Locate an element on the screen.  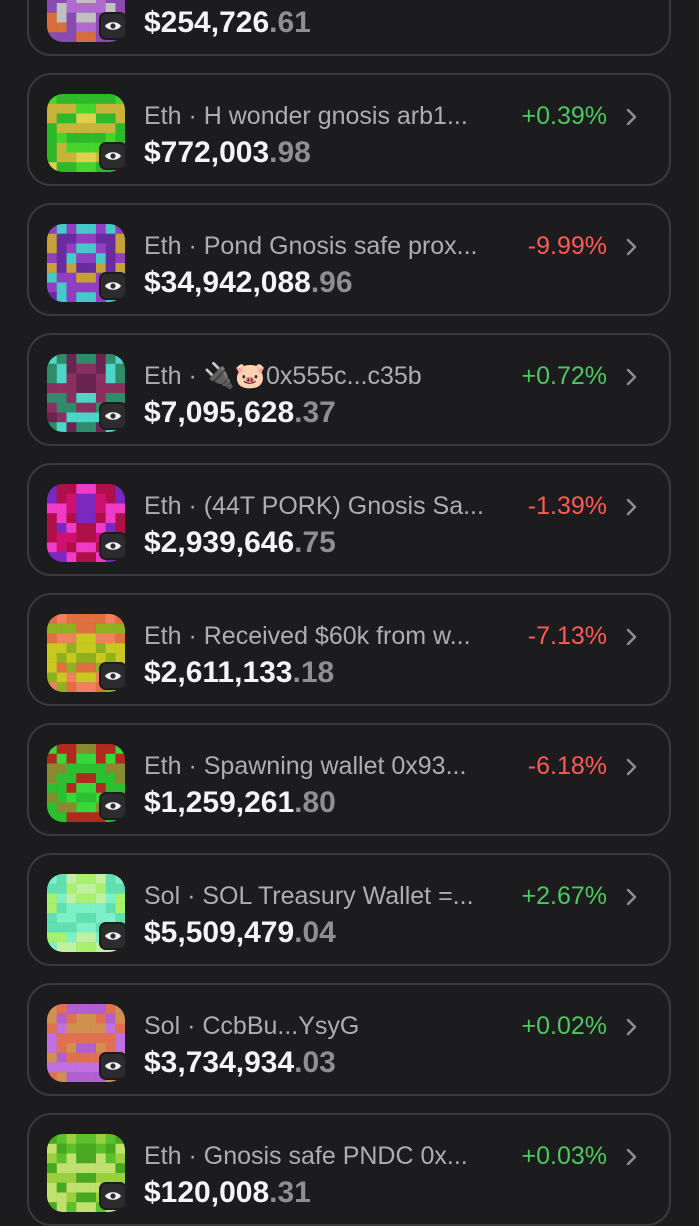
balance-cents: .18 is located at coordinates (313, 672).